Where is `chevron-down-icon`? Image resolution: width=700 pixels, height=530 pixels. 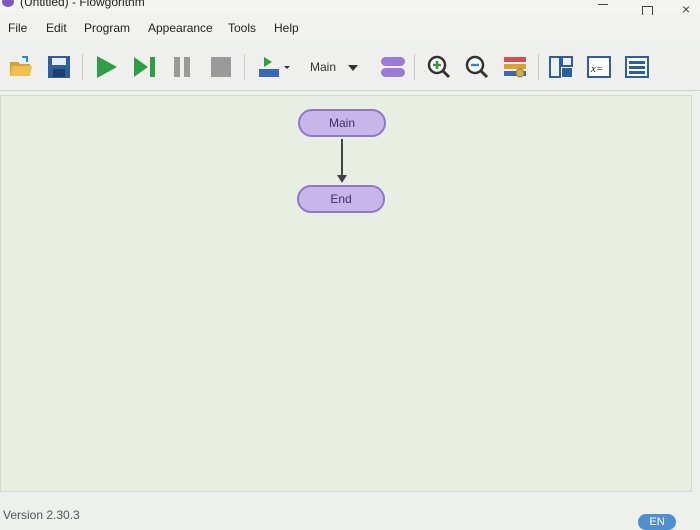
chevron-down-icon is located at coordinates (353, 68).